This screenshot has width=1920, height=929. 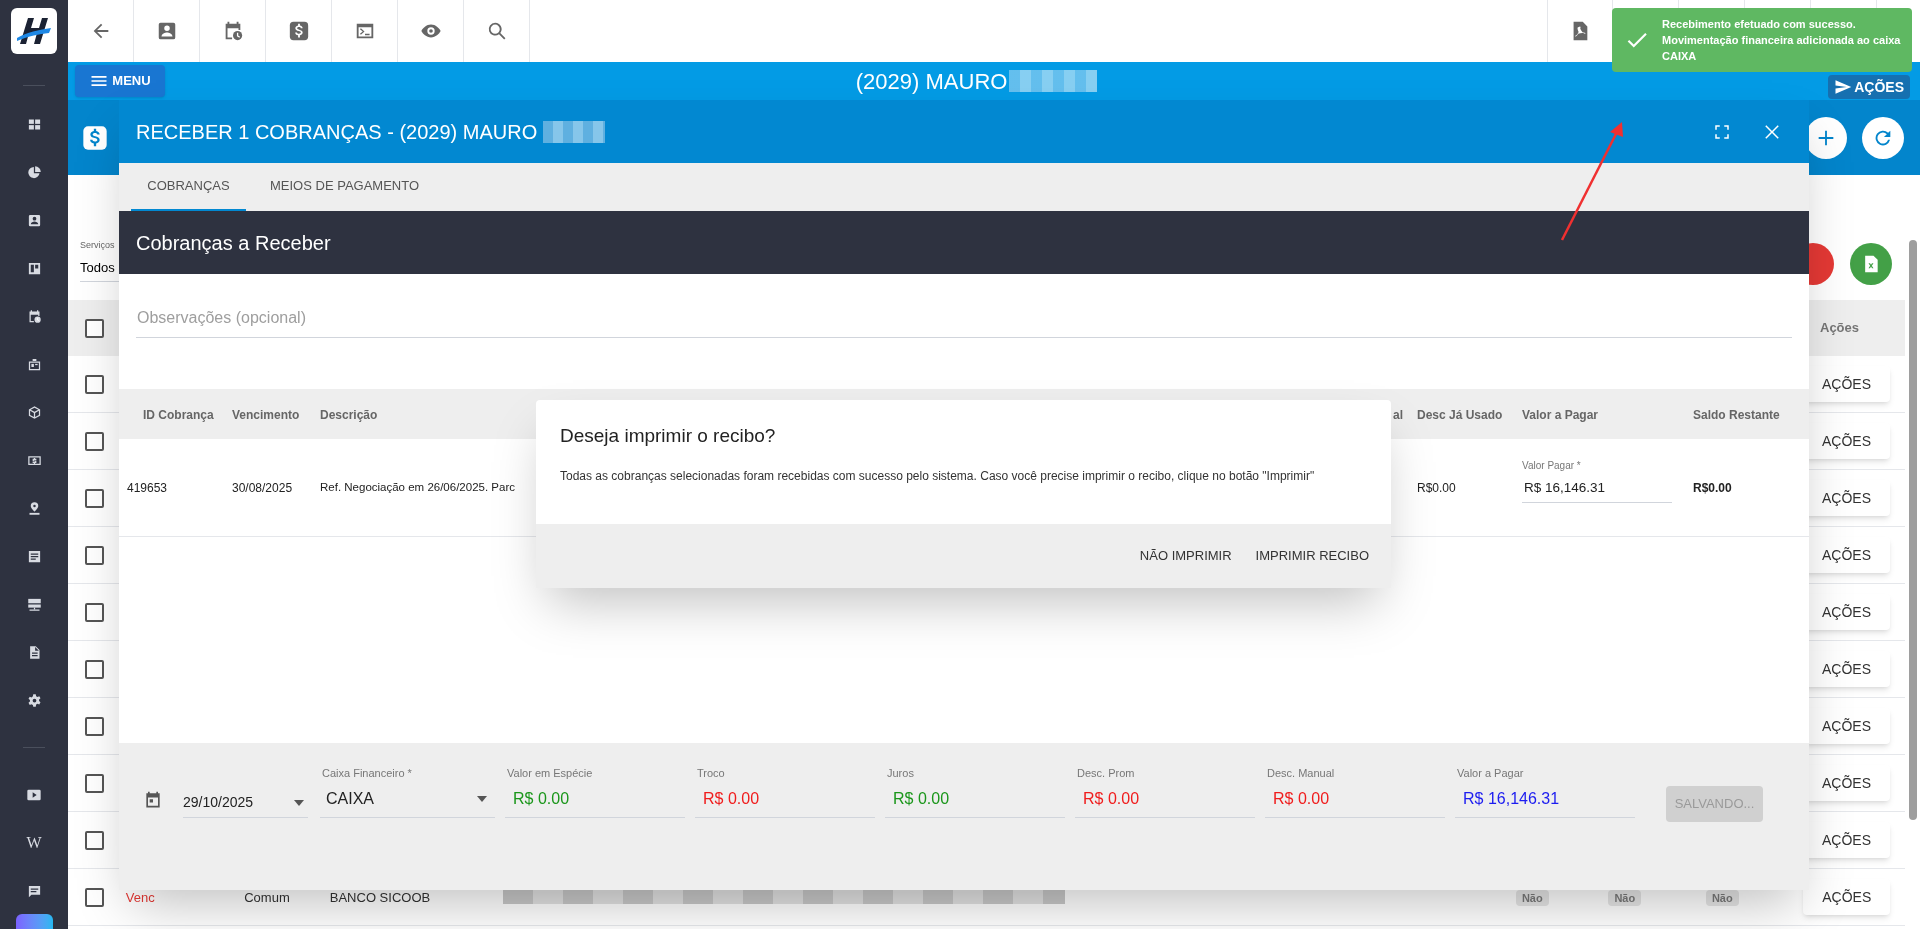 I want to click on scrollbar, so click(x=1913, y=530).